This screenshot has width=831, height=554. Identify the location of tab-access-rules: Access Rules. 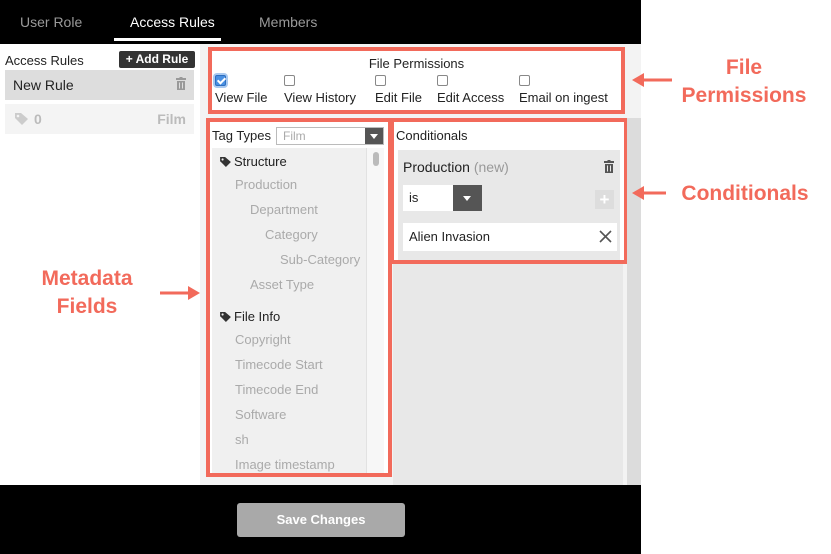
(172, 22).